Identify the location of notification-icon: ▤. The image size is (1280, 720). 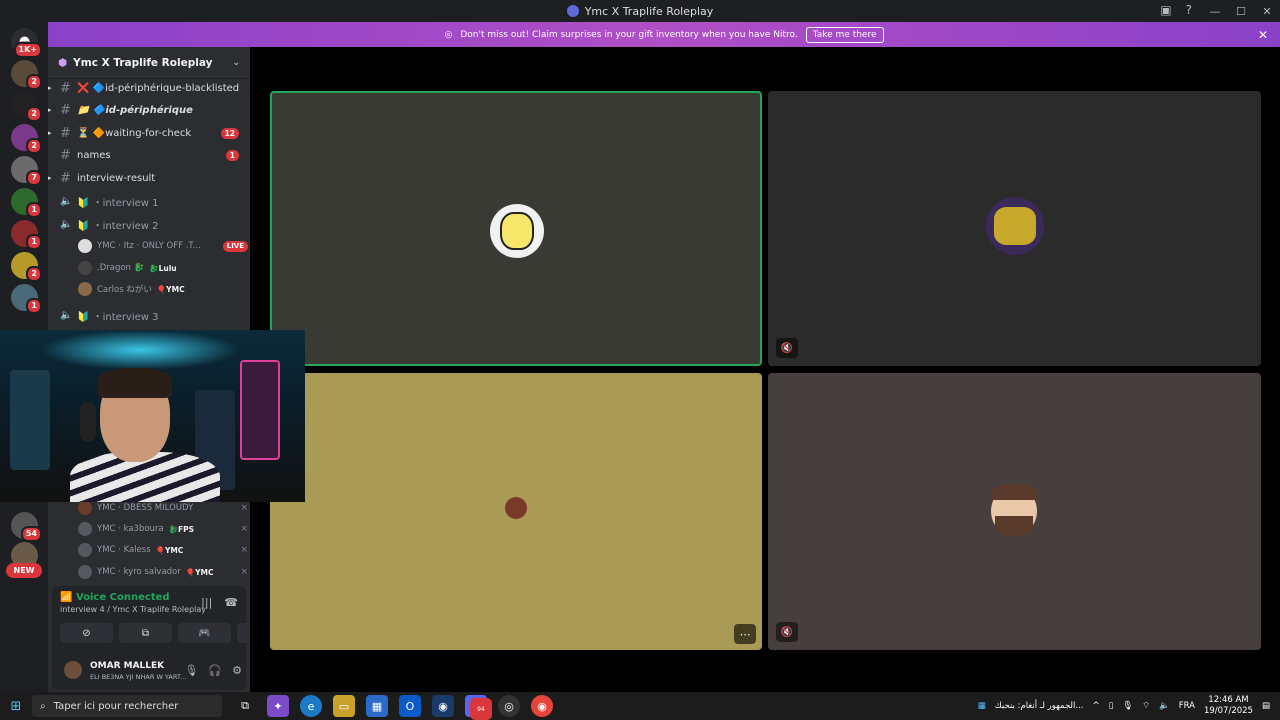
(1266, 706).